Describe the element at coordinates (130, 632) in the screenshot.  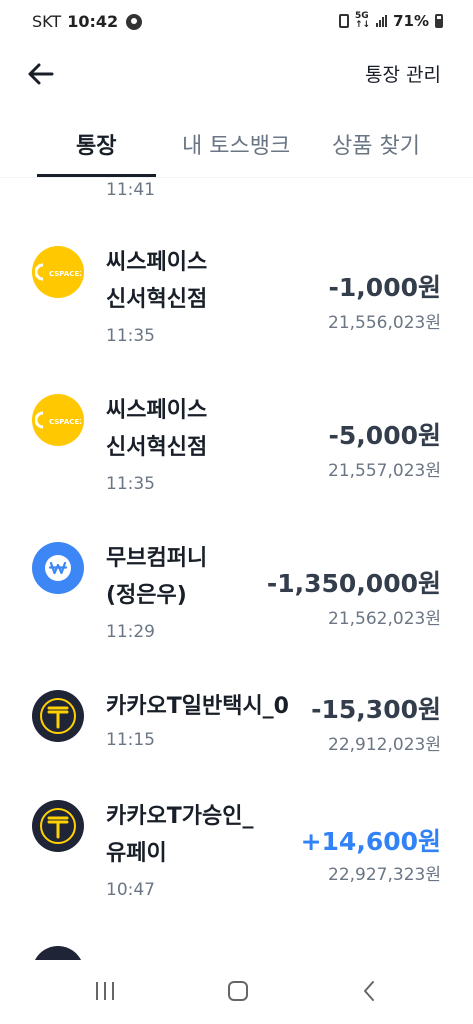
I see `transaction-time: 11:29` at that location.